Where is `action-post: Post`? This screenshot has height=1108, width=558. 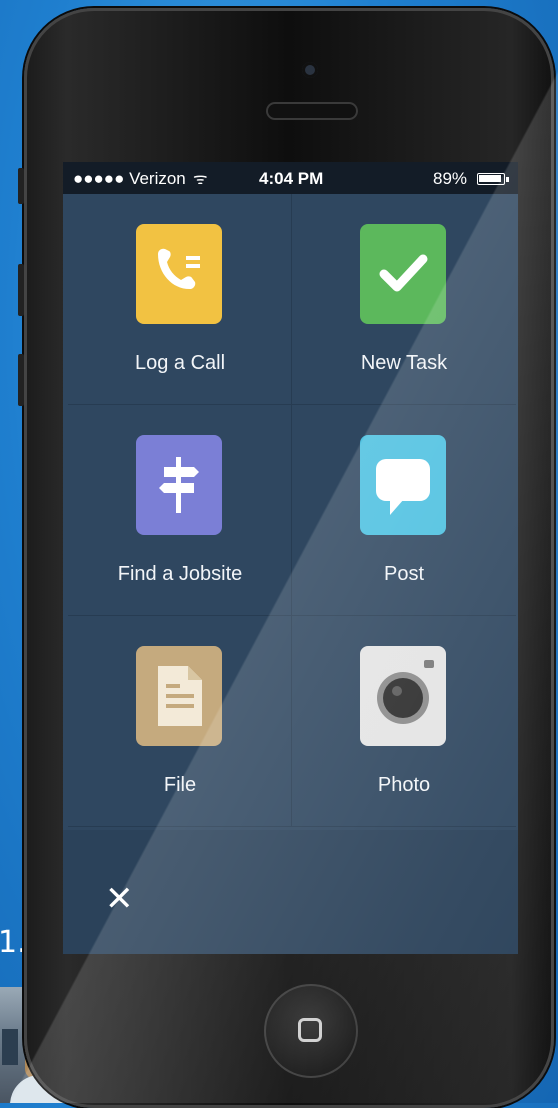 action-post: Post is located at coordinates (404, 510).